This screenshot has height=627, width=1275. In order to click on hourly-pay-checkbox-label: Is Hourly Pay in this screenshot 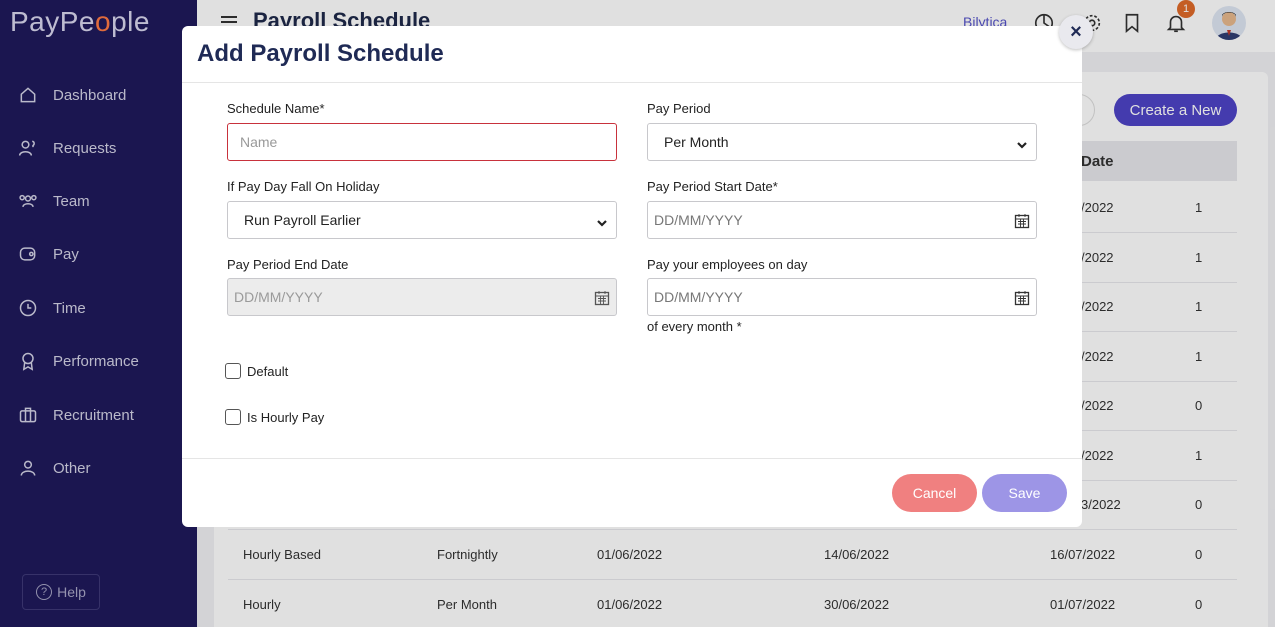, I will do `click(286, 417)`.